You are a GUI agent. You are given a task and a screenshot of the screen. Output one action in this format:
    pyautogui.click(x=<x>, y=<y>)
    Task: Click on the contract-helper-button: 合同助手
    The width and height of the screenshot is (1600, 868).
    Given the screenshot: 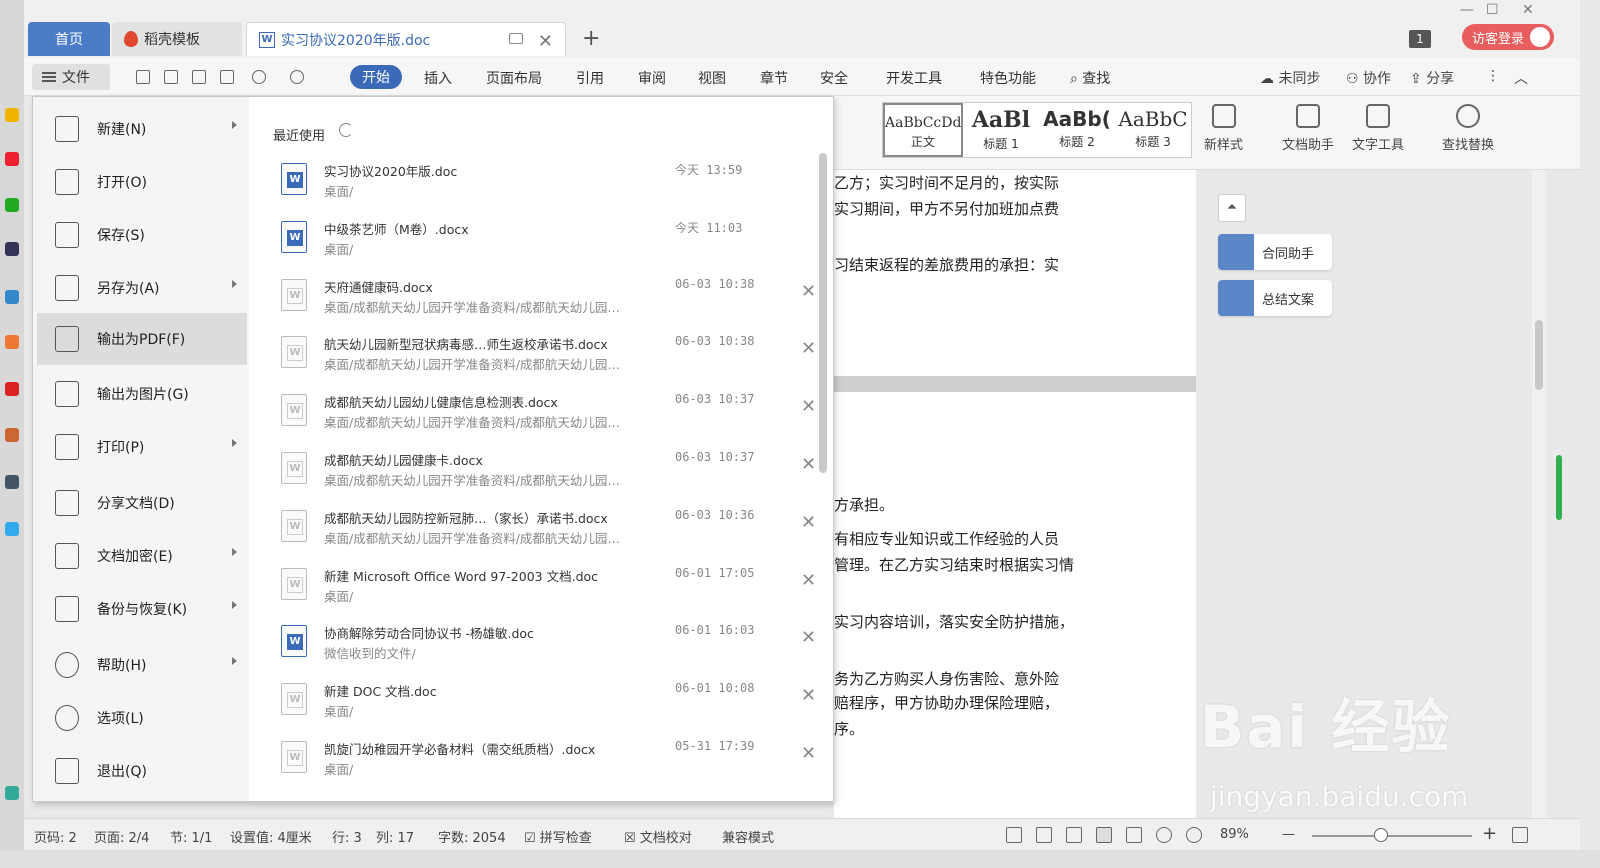 What is the action you would take?
    pyautogui.click(x=1275, y=252)
    